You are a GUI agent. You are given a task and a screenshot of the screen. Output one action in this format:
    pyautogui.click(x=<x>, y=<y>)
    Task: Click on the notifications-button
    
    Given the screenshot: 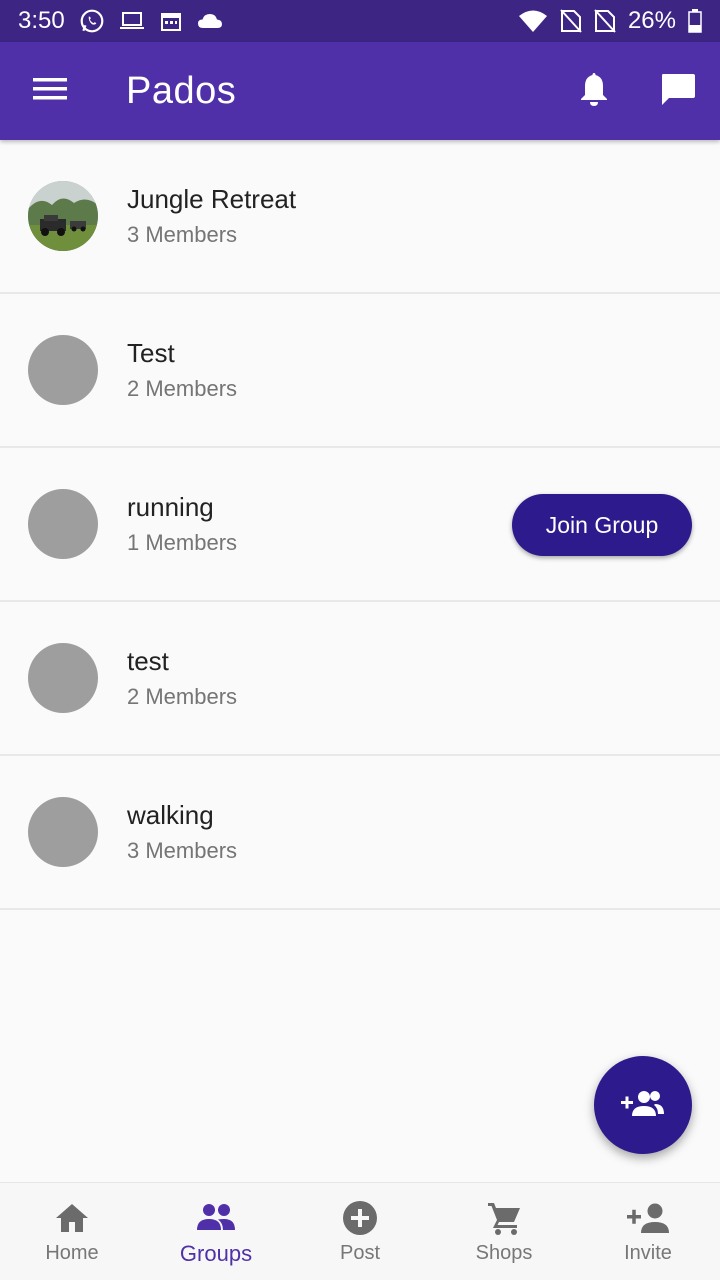 What is the action you would take?
    pyautogui.click(x=594, y=91)
    